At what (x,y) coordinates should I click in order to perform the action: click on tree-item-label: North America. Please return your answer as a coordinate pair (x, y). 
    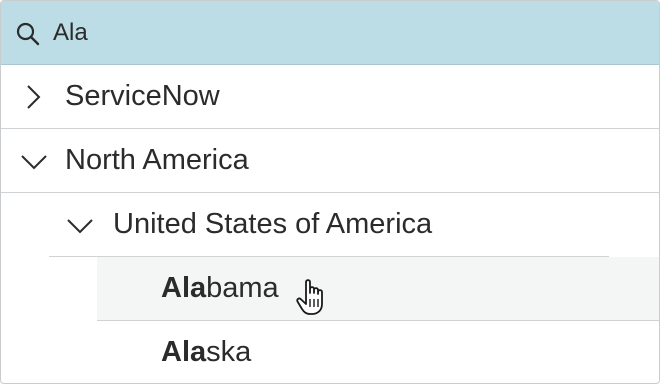
    Looking at the image, I should click on (157, 160).